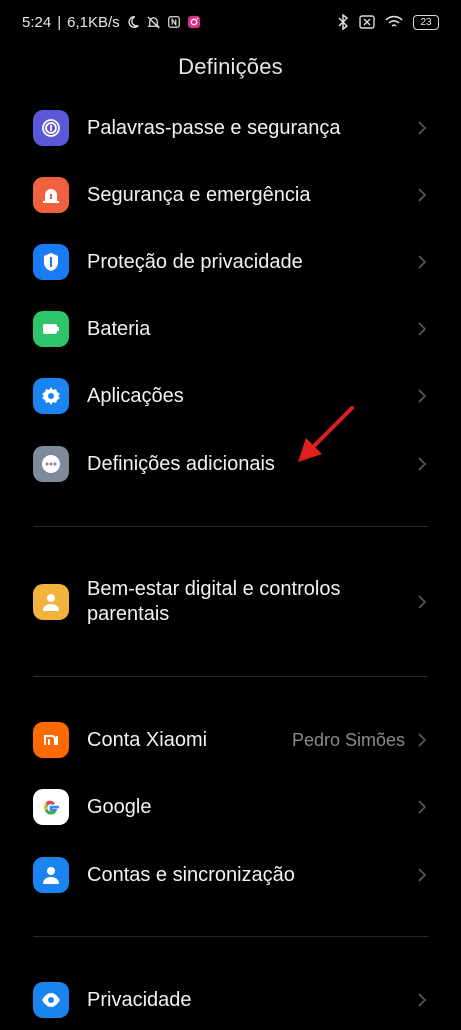  I want to click on dots-icon, so click(51, 464).